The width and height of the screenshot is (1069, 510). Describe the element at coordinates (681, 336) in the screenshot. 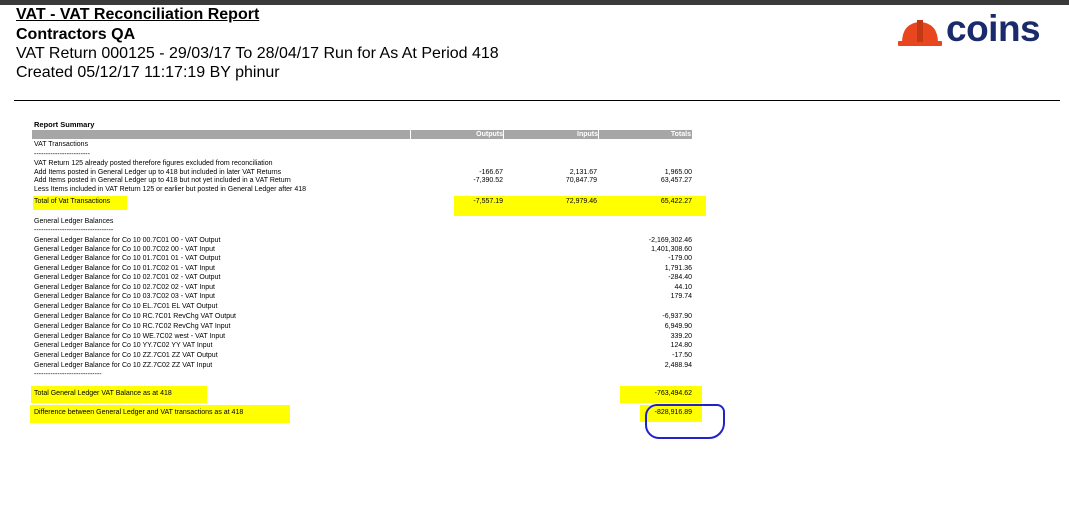

I see `gl-row-total: 339.20` at that location.